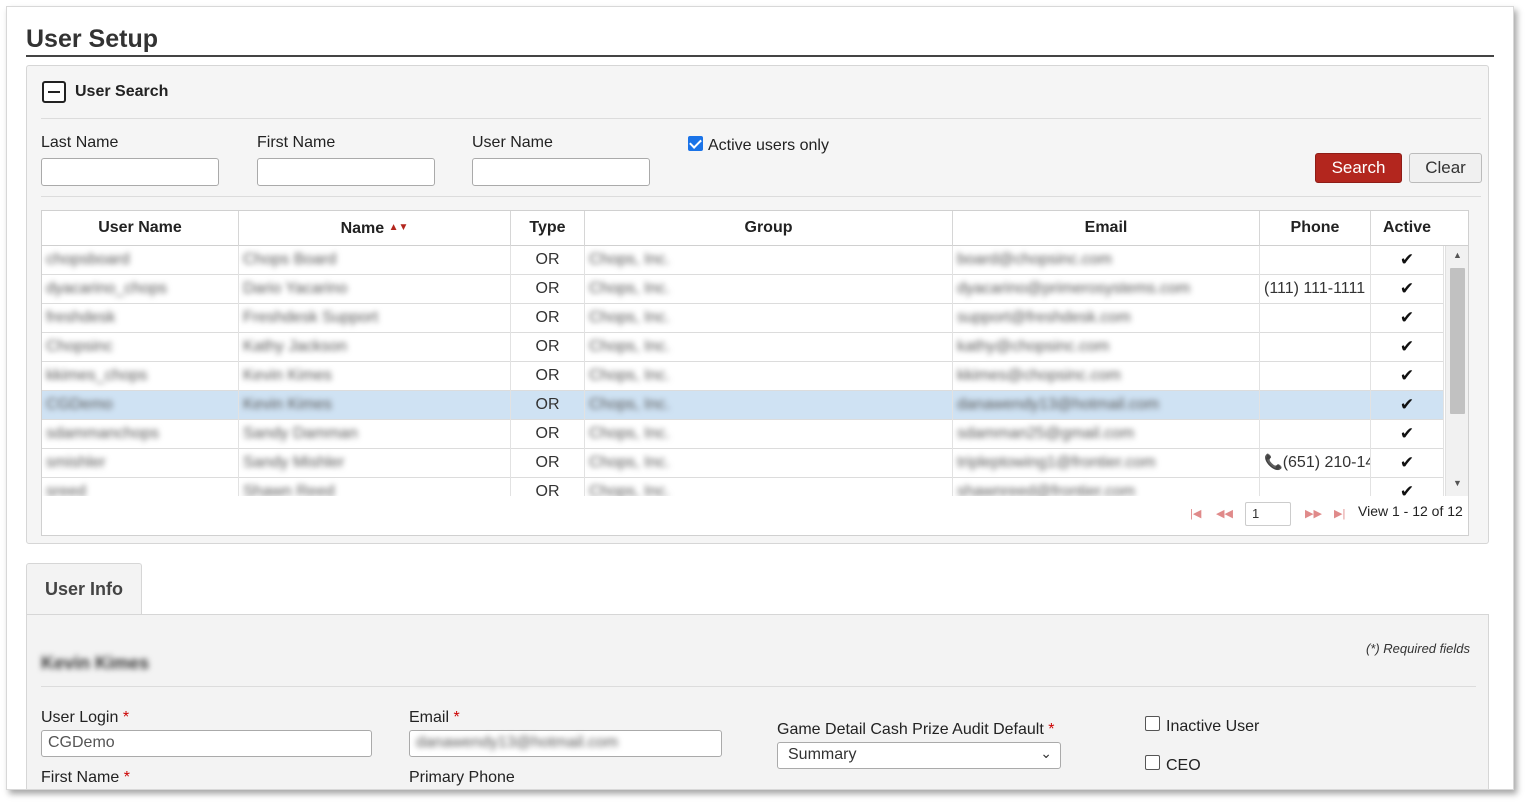 The image size is (1526, 802). What do you see at coordinates (80, 142) in the screenshot?
I see `last-name-label: Last Name` at bounding box center [80, 142].